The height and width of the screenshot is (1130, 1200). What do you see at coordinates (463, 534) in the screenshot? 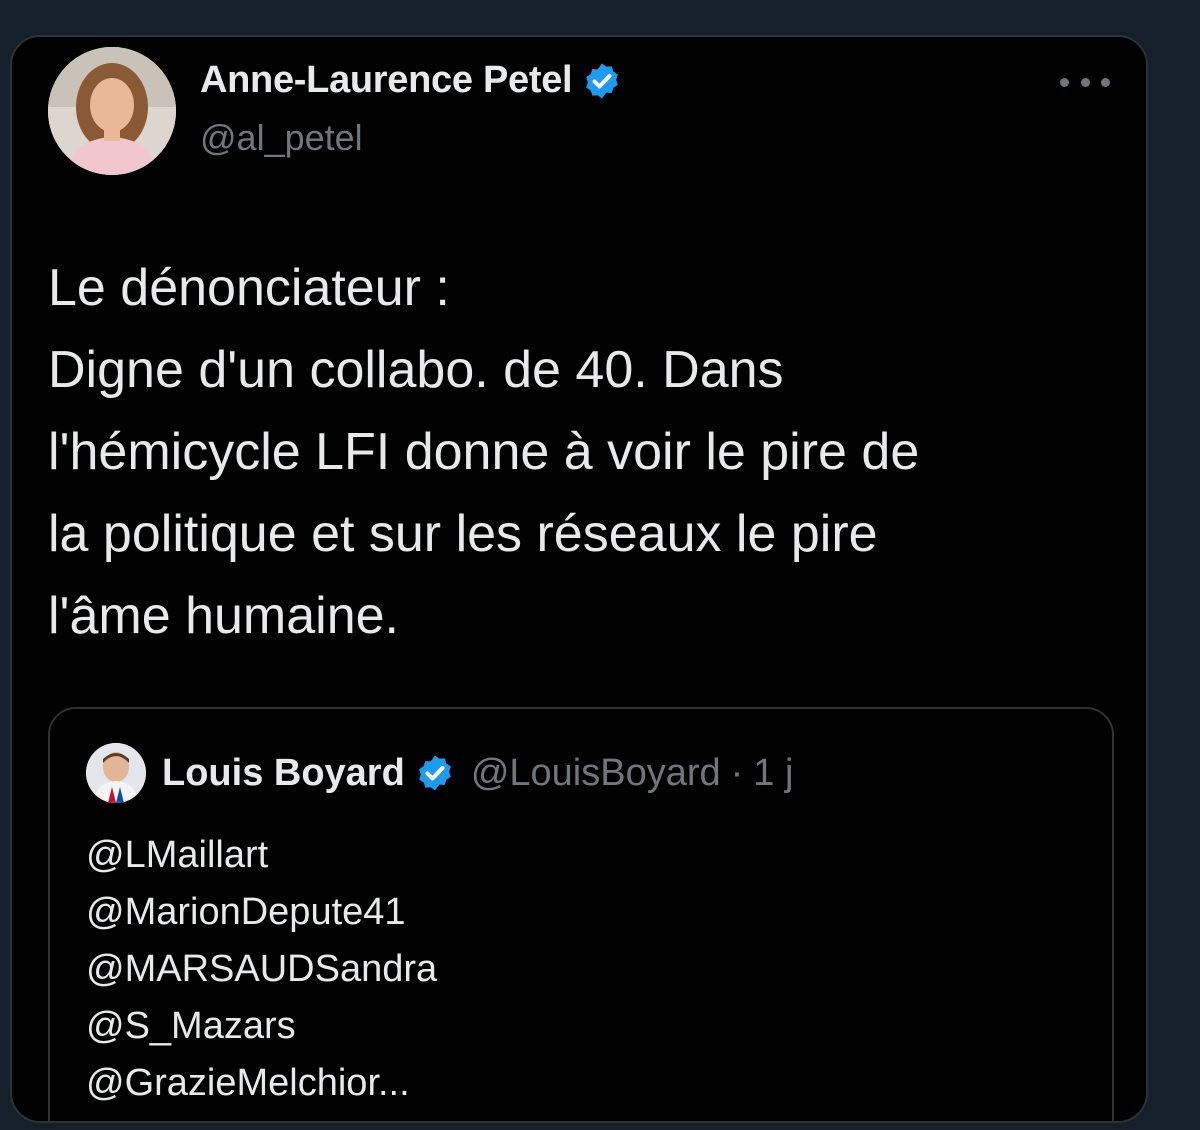
I see `tweet-text-line: la politique et sur les réseaux le pire` at bounding box center [463, 534].